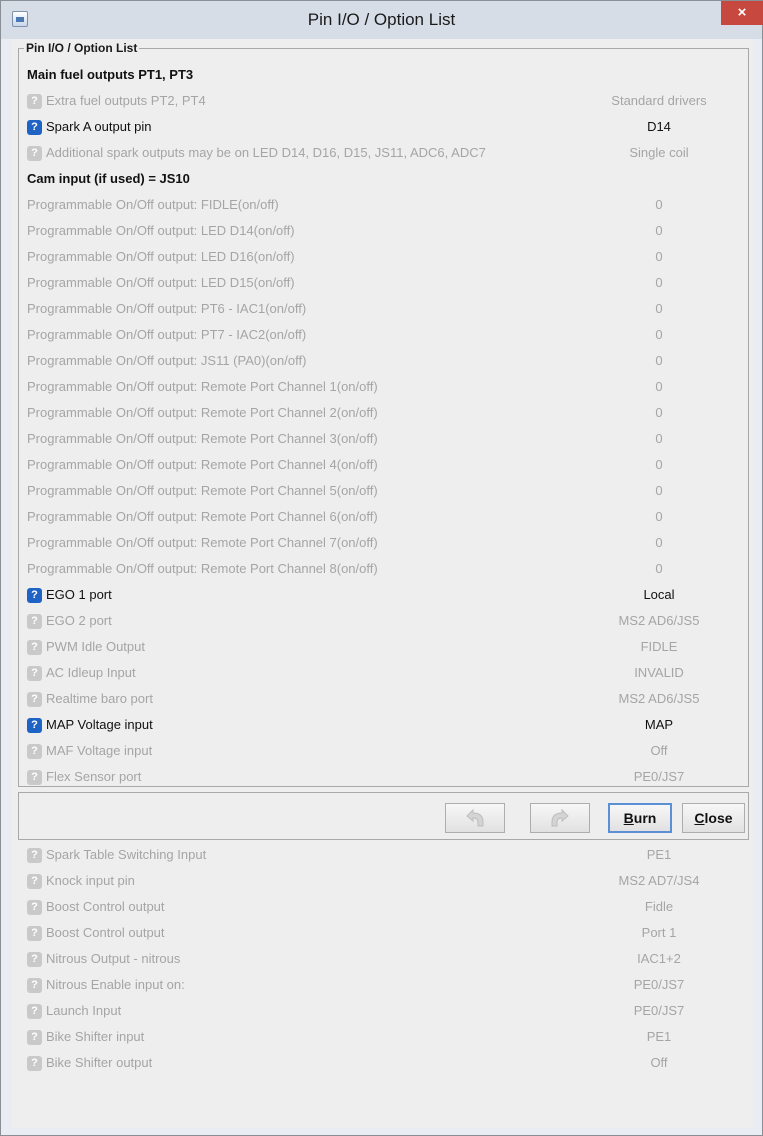  I want to click on option-row: ? Nitrous Enable input on: PE0/JS7, so click(385, 985).